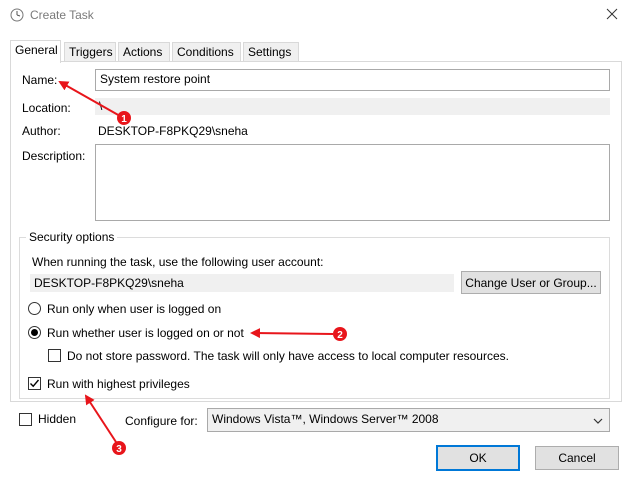  What do you see at coordinates (46, 108) in the screenshot?
I see `location-label: Location:` at bounding box center [46, 108].